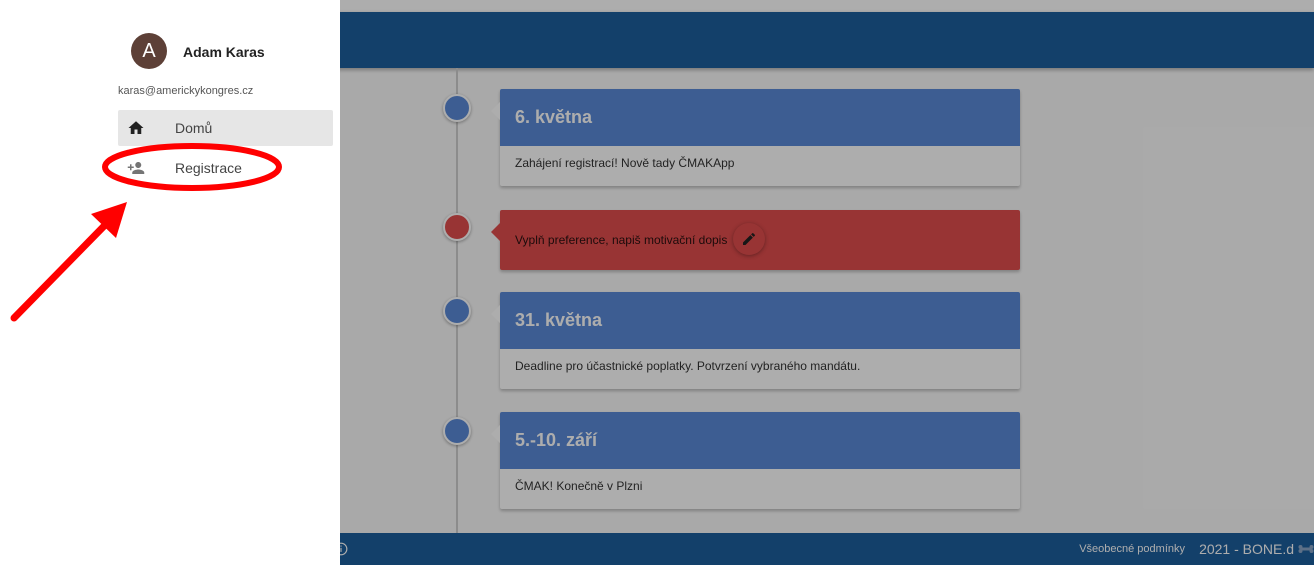 The height and width of the screenshot is (565, 1314). Describe the element at coordinates (224, 52) in the screenshot. I see `user-name: Adam Karas` at that location.